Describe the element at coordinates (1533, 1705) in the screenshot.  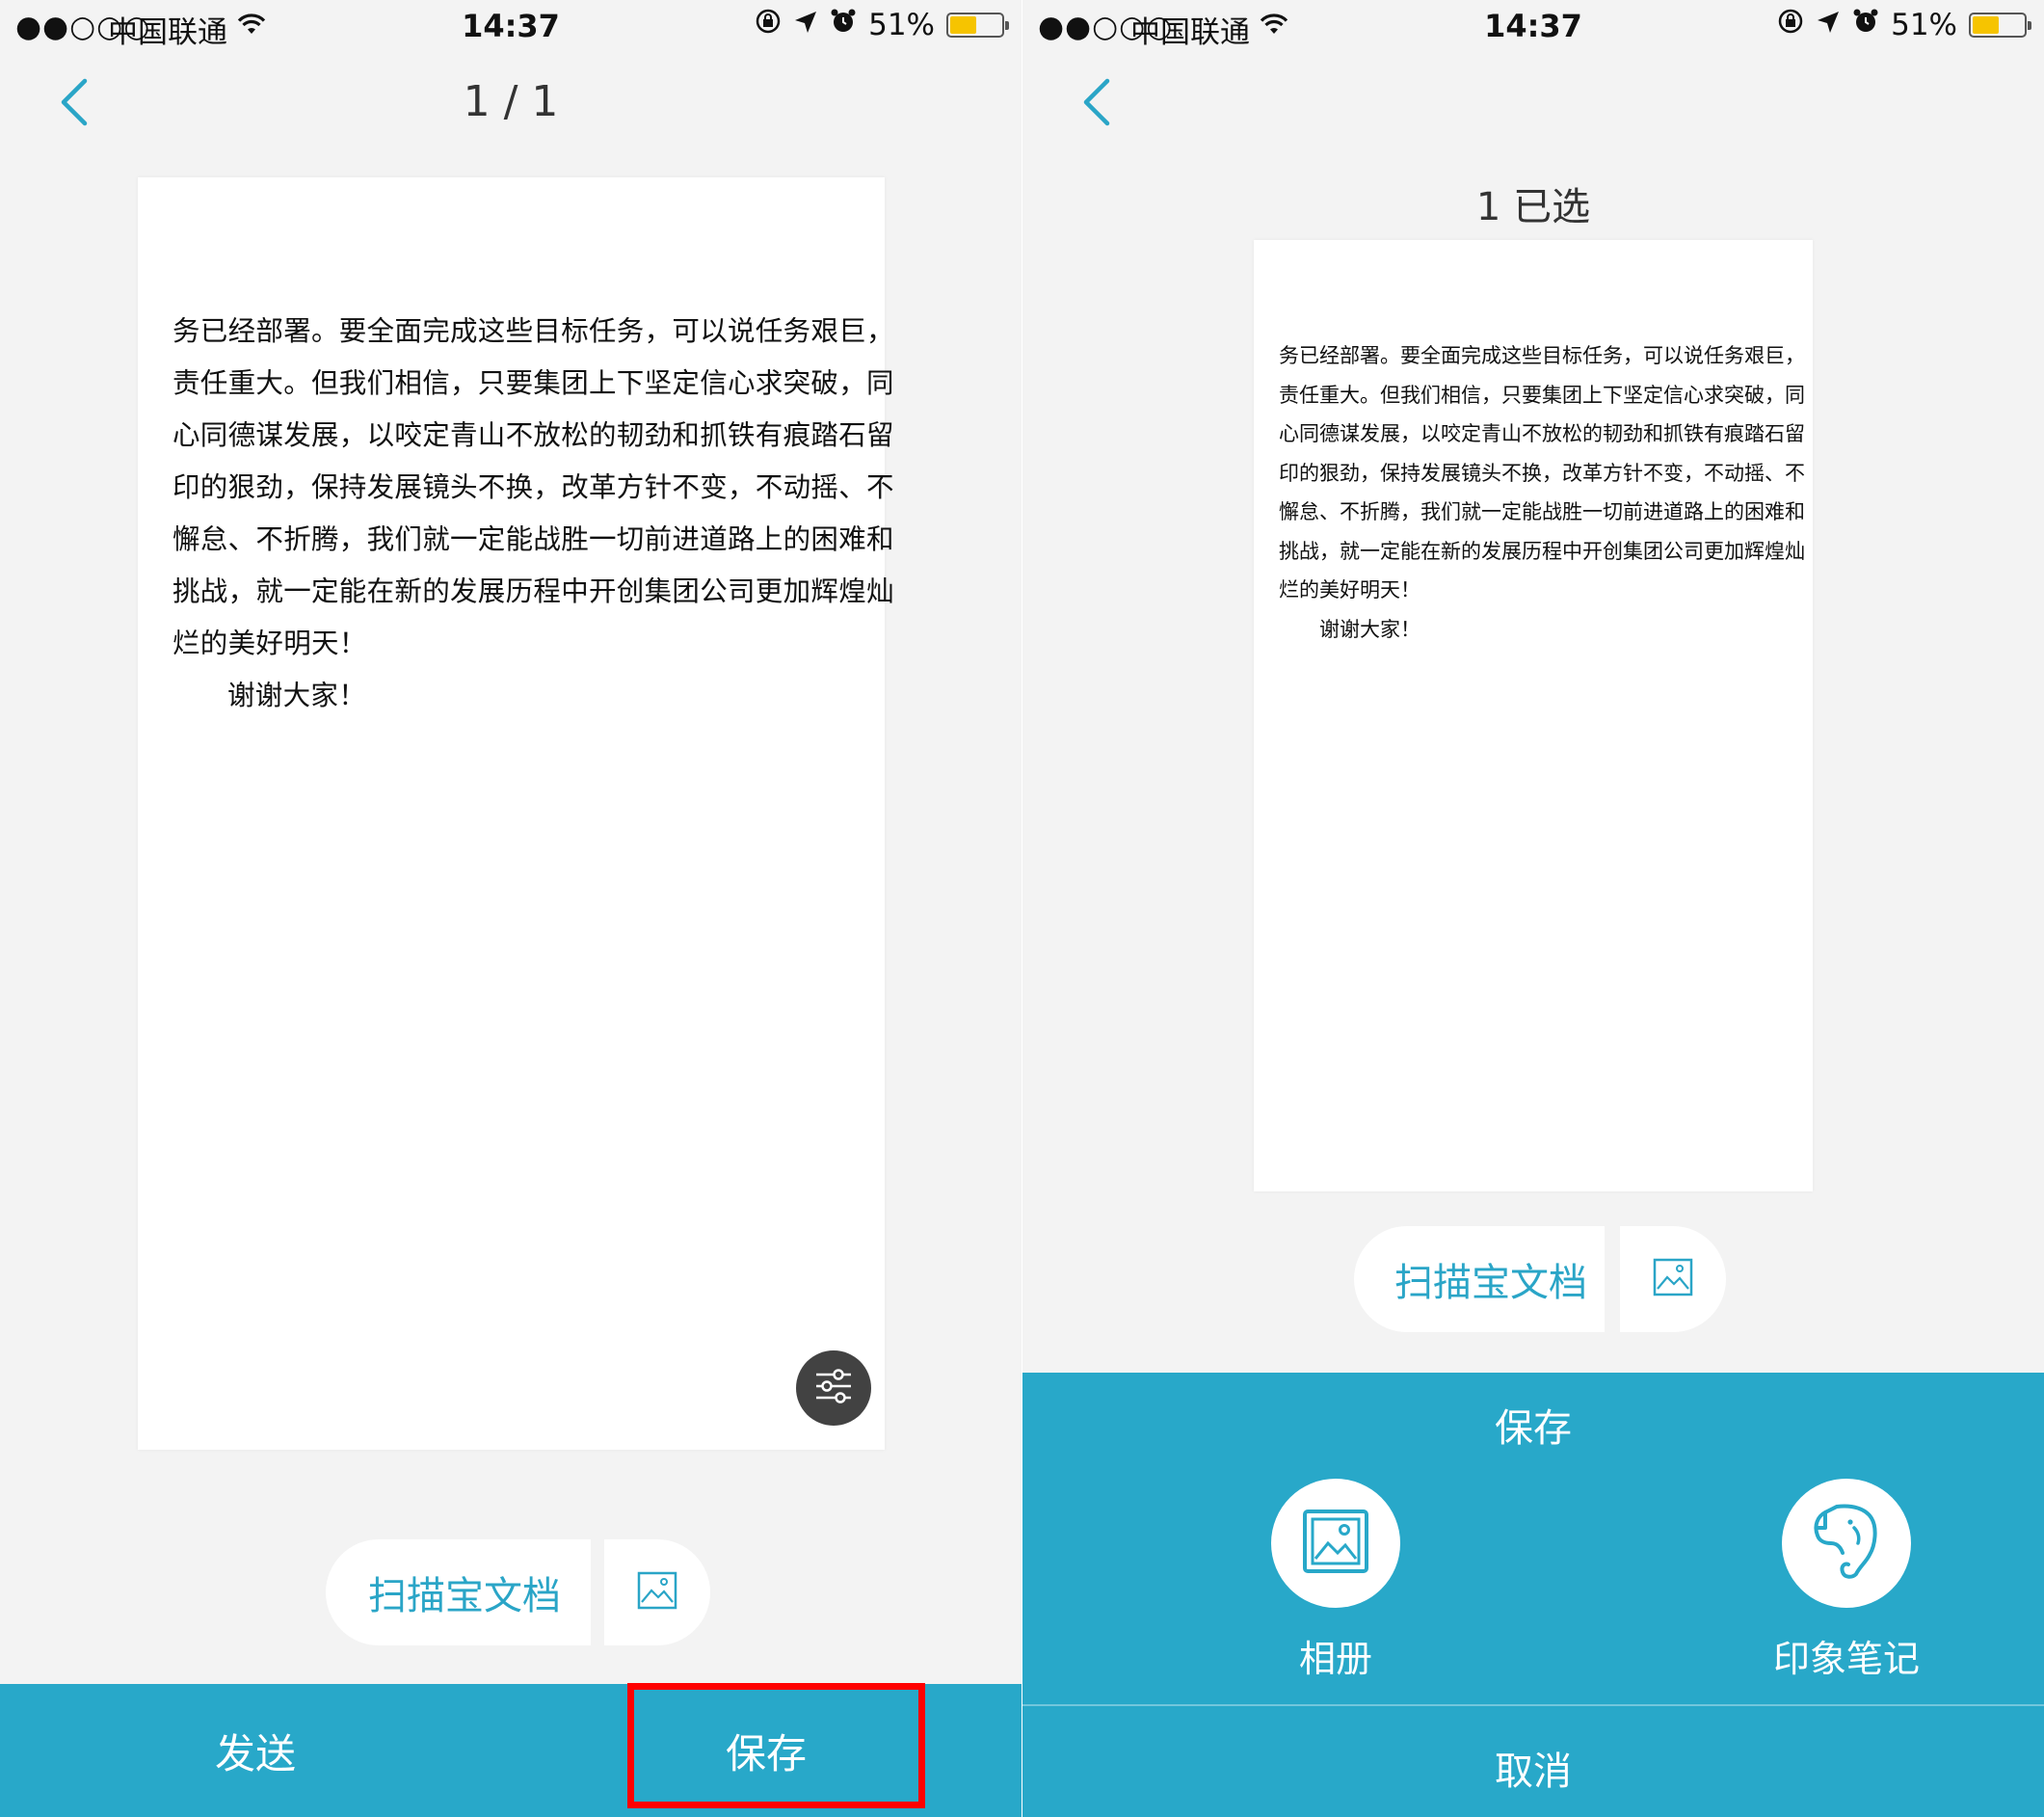
I see `sheet-divider` at that location.